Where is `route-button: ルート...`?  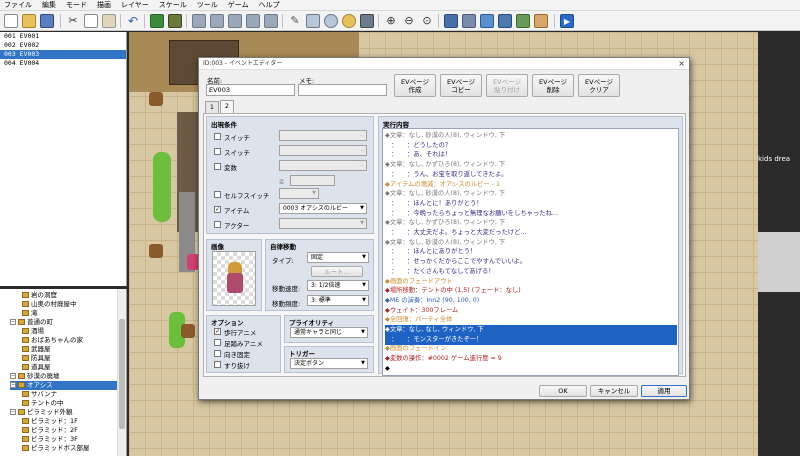 route-button: ルート... is located at coordinates (337, 271).